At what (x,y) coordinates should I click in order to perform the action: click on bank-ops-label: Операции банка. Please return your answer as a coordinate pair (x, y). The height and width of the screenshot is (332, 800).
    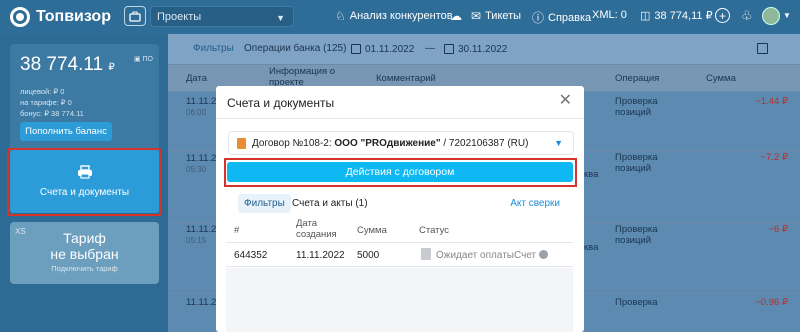
    Looking at the image, I should click on (282, 48).